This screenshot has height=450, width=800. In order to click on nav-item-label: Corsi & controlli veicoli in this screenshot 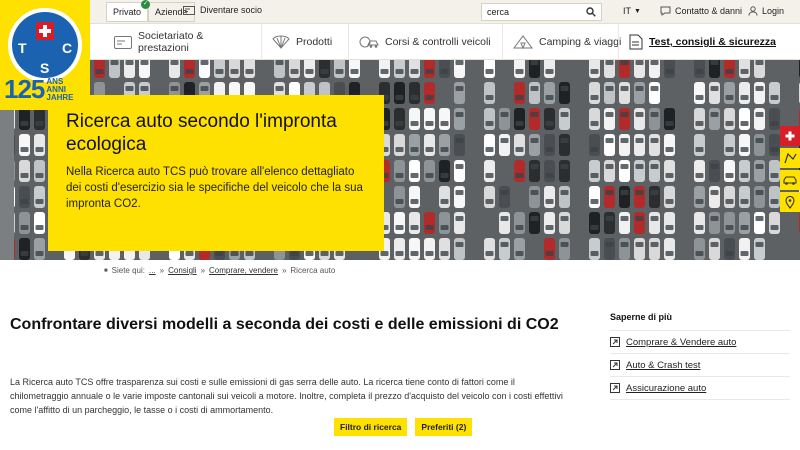, I will do `click(438, 42)`.